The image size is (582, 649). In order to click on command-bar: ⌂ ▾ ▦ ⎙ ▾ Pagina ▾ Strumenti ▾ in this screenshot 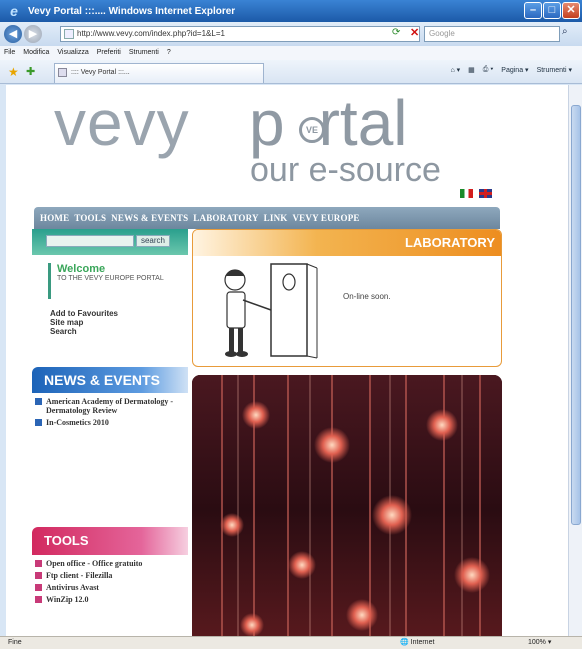, I will do `click(511, 70)`.